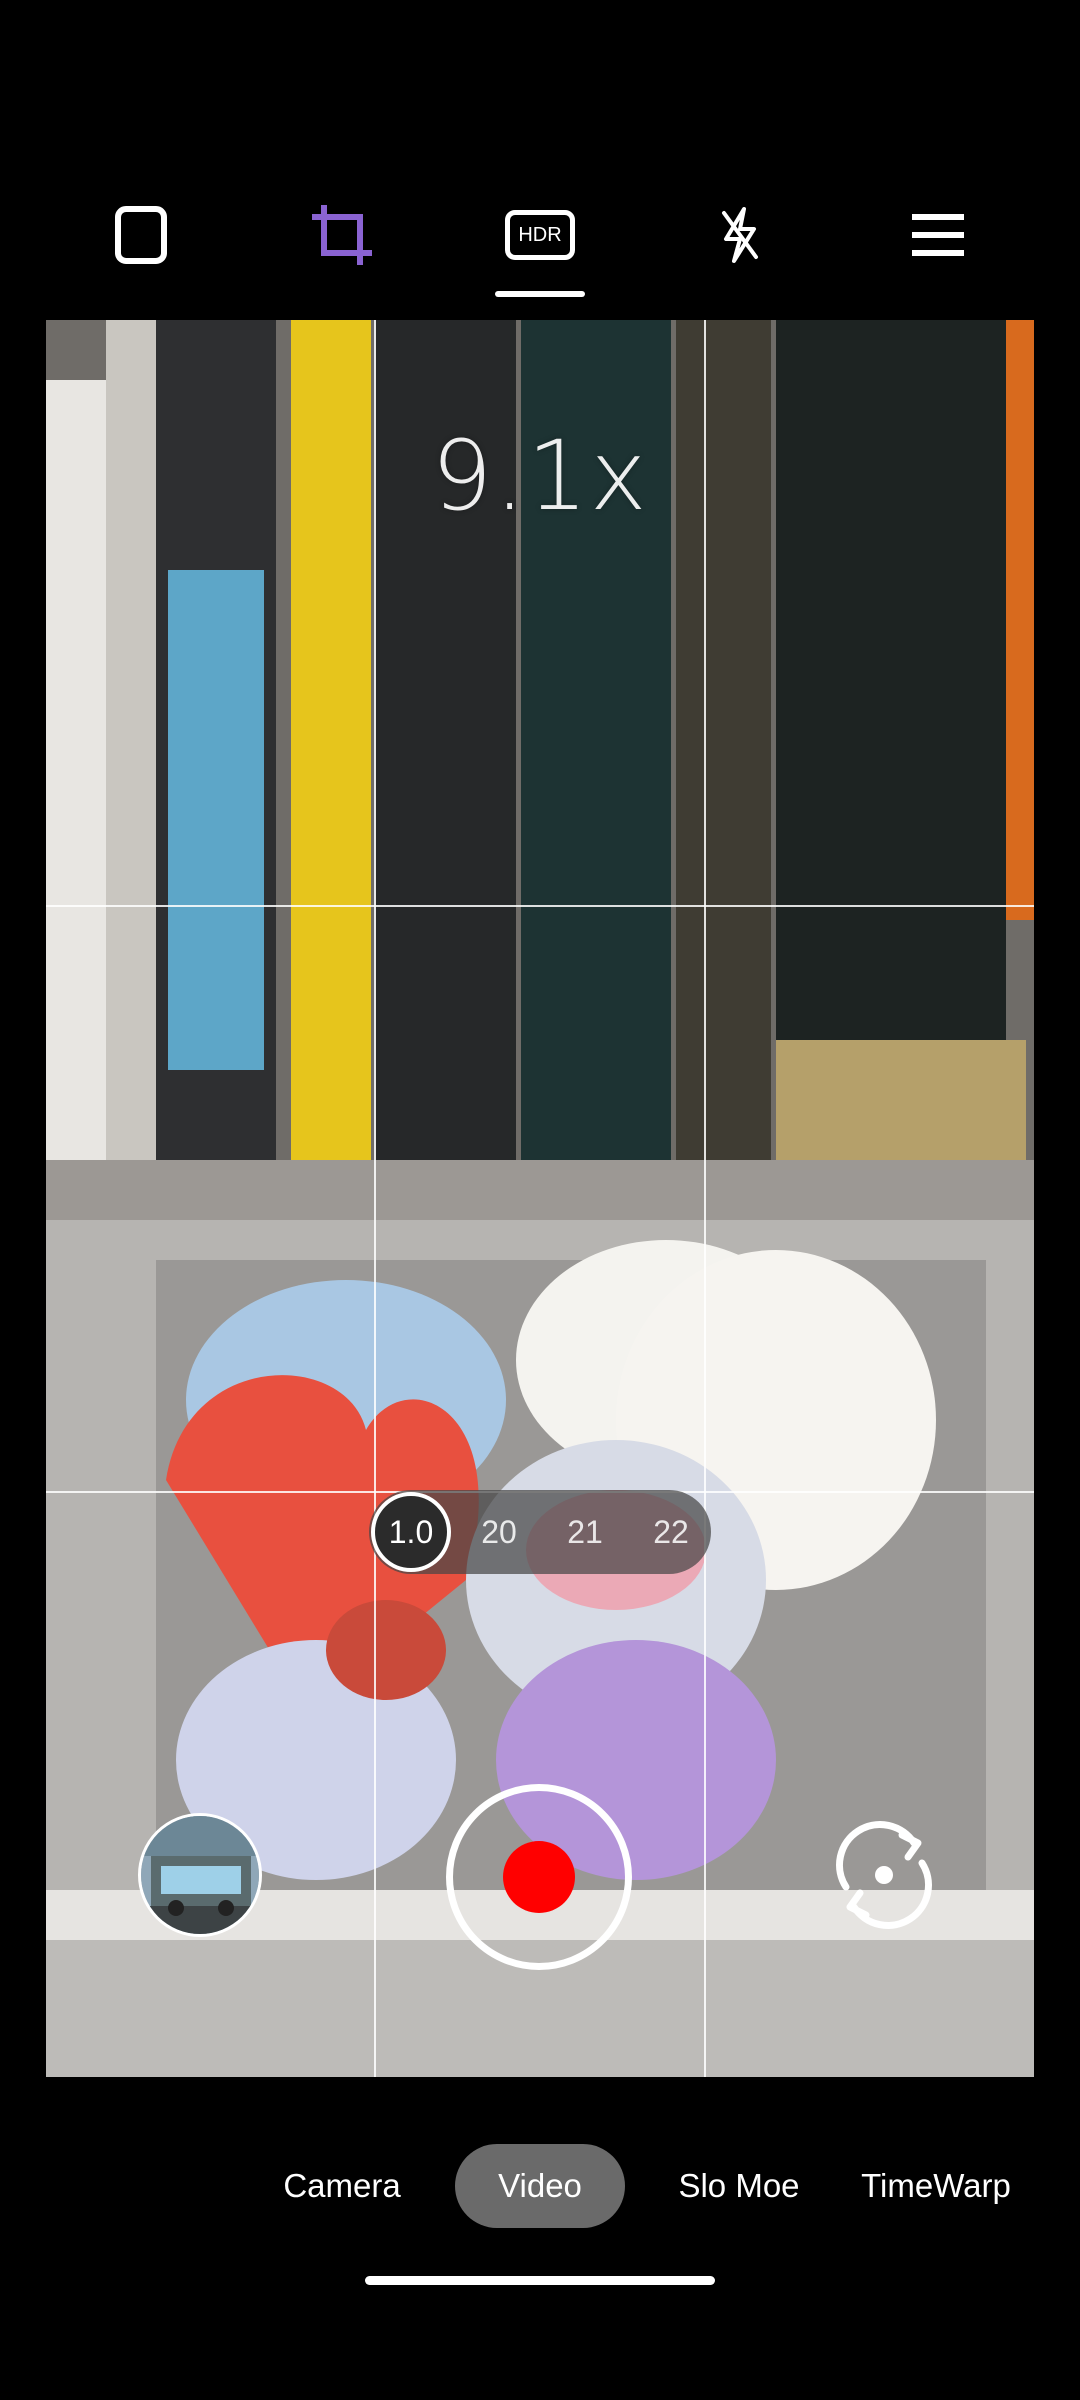 Image resolution: width=1080 pixels, height=2400 pixels. I want to click on hdr-label: HDR, so click(540, 234).